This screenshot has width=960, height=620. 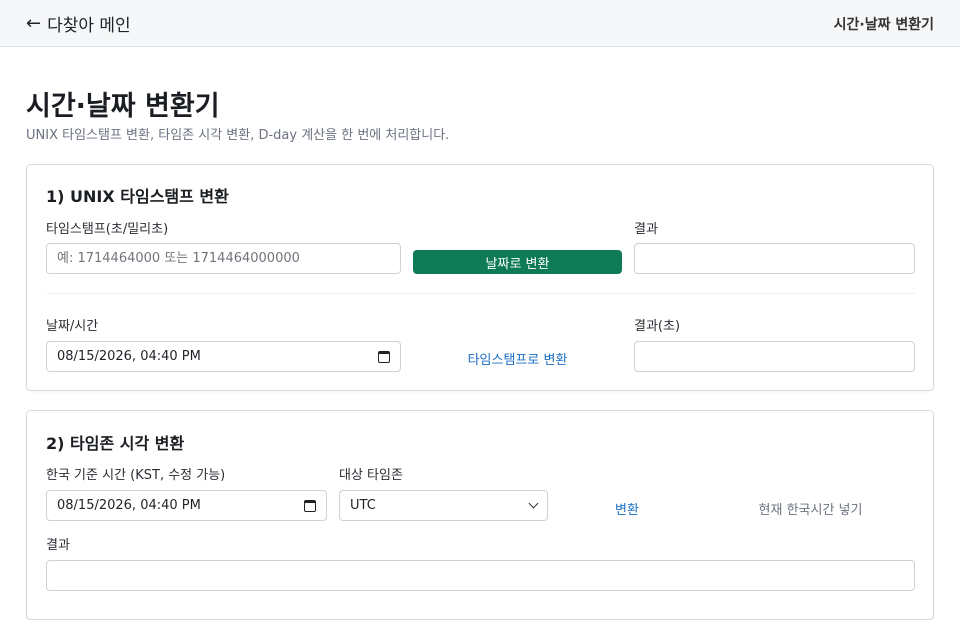 I want to click on unix-section-title: 1) UNIX 타임스탬프 변환, so click(x=137, y=196).